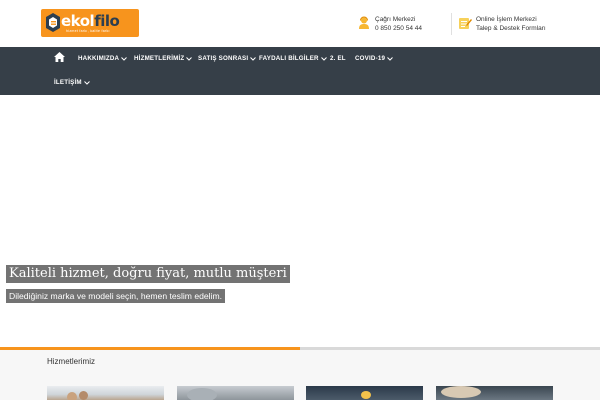  I want to click on nav-item-label: COVID-19, so click(370, 58).